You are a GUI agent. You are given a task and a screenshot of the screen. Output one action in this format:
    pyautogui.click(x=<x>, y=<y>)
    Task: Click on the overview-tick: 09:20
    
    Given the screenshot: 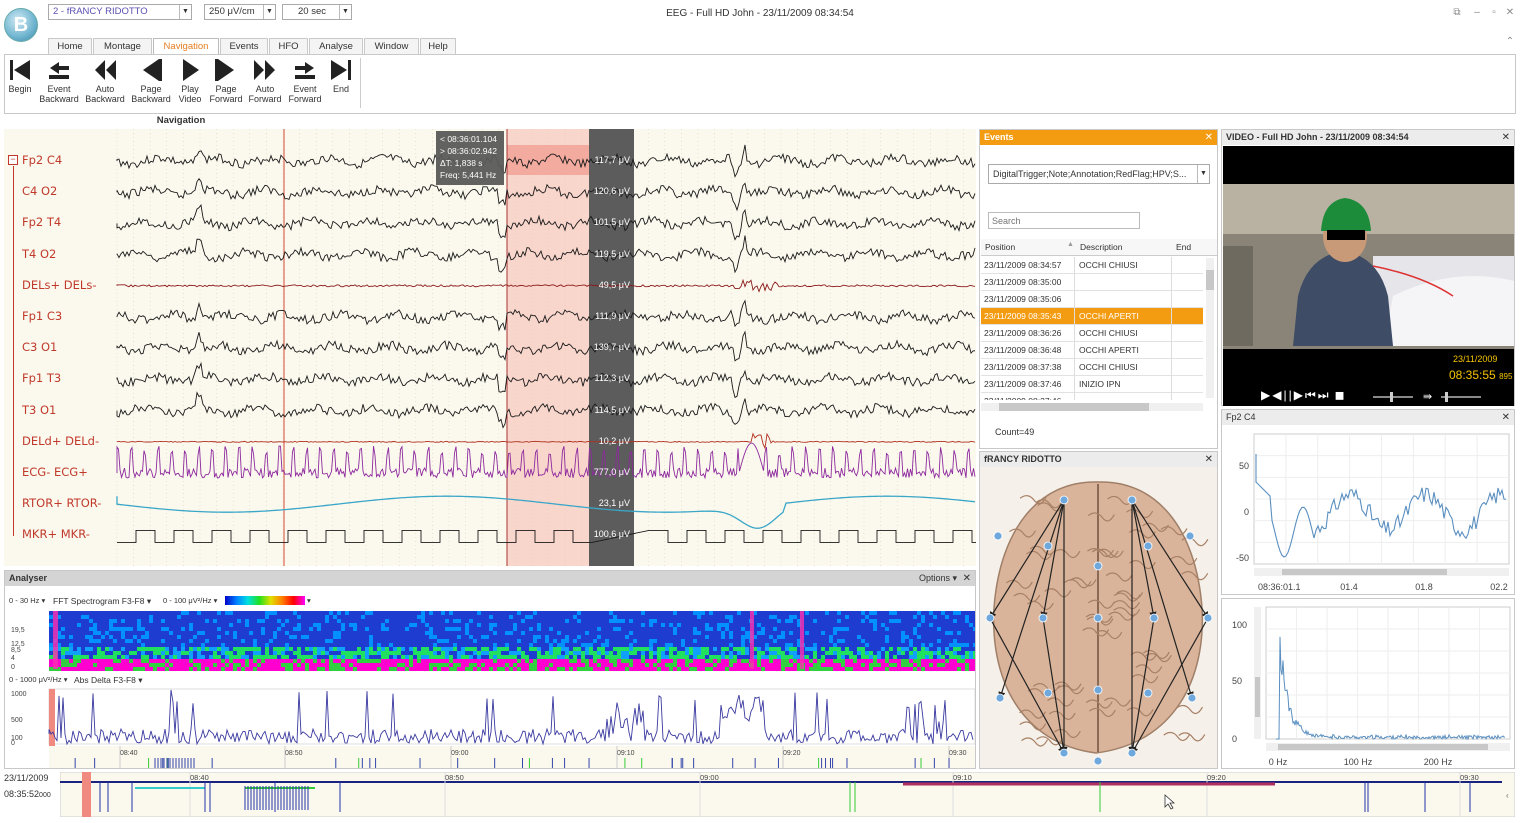 What is the action you would take?
    pyautogui.click(x=1216, y=777)
    